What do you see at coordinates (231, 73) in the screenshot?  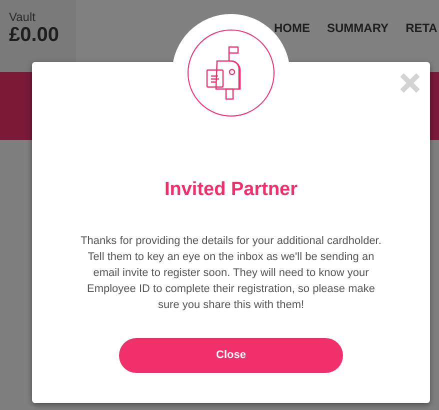 I see `mailbox-icon` at bounding box center [231, 73].